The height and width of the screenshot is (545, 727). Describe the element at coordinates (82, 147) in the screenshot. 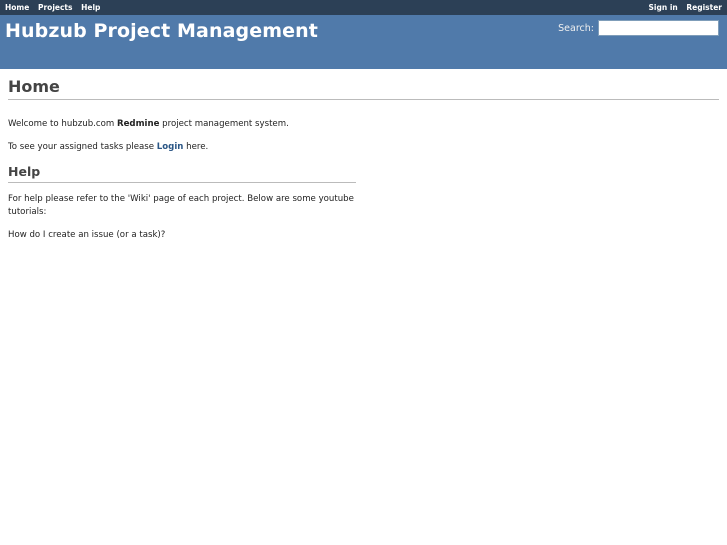

I see `tasks-prefix: To see your assigned tasks please` at that location.